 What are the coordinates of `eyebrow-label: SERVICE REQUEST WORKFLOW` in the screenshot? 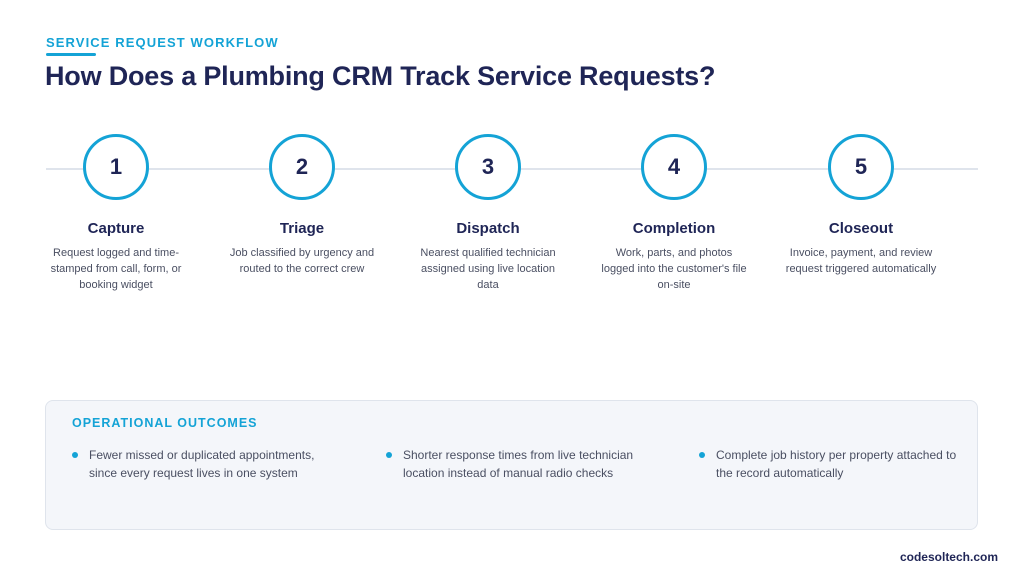 It's located at (162, 42).